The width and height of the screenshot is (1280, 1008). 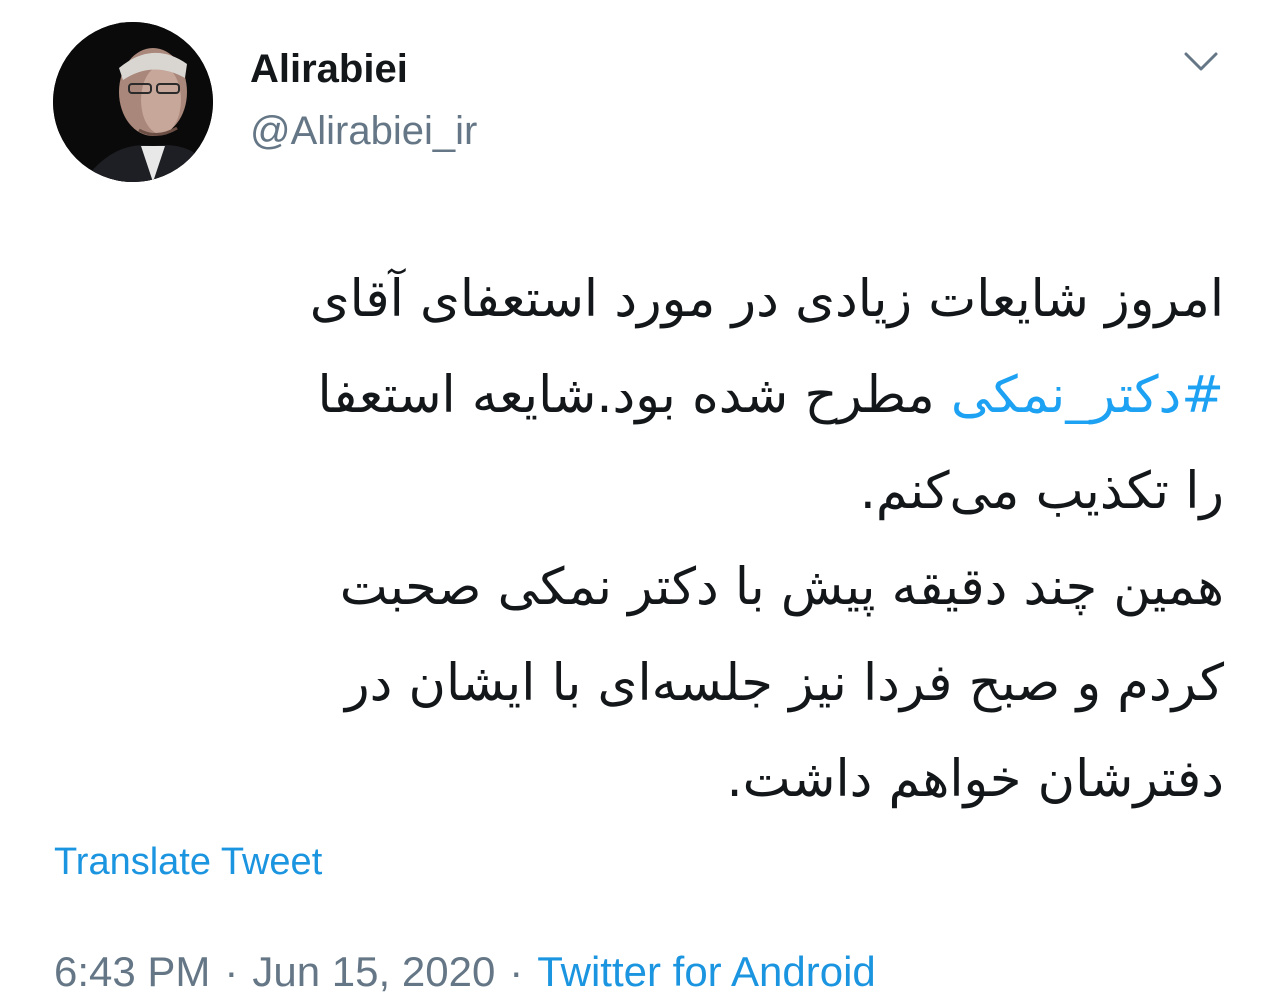 What do you see at coordinates (373, 971) in the screenshot?
I see `tweet-date: Jun 15, 2020` at bounding box center [373, 971].